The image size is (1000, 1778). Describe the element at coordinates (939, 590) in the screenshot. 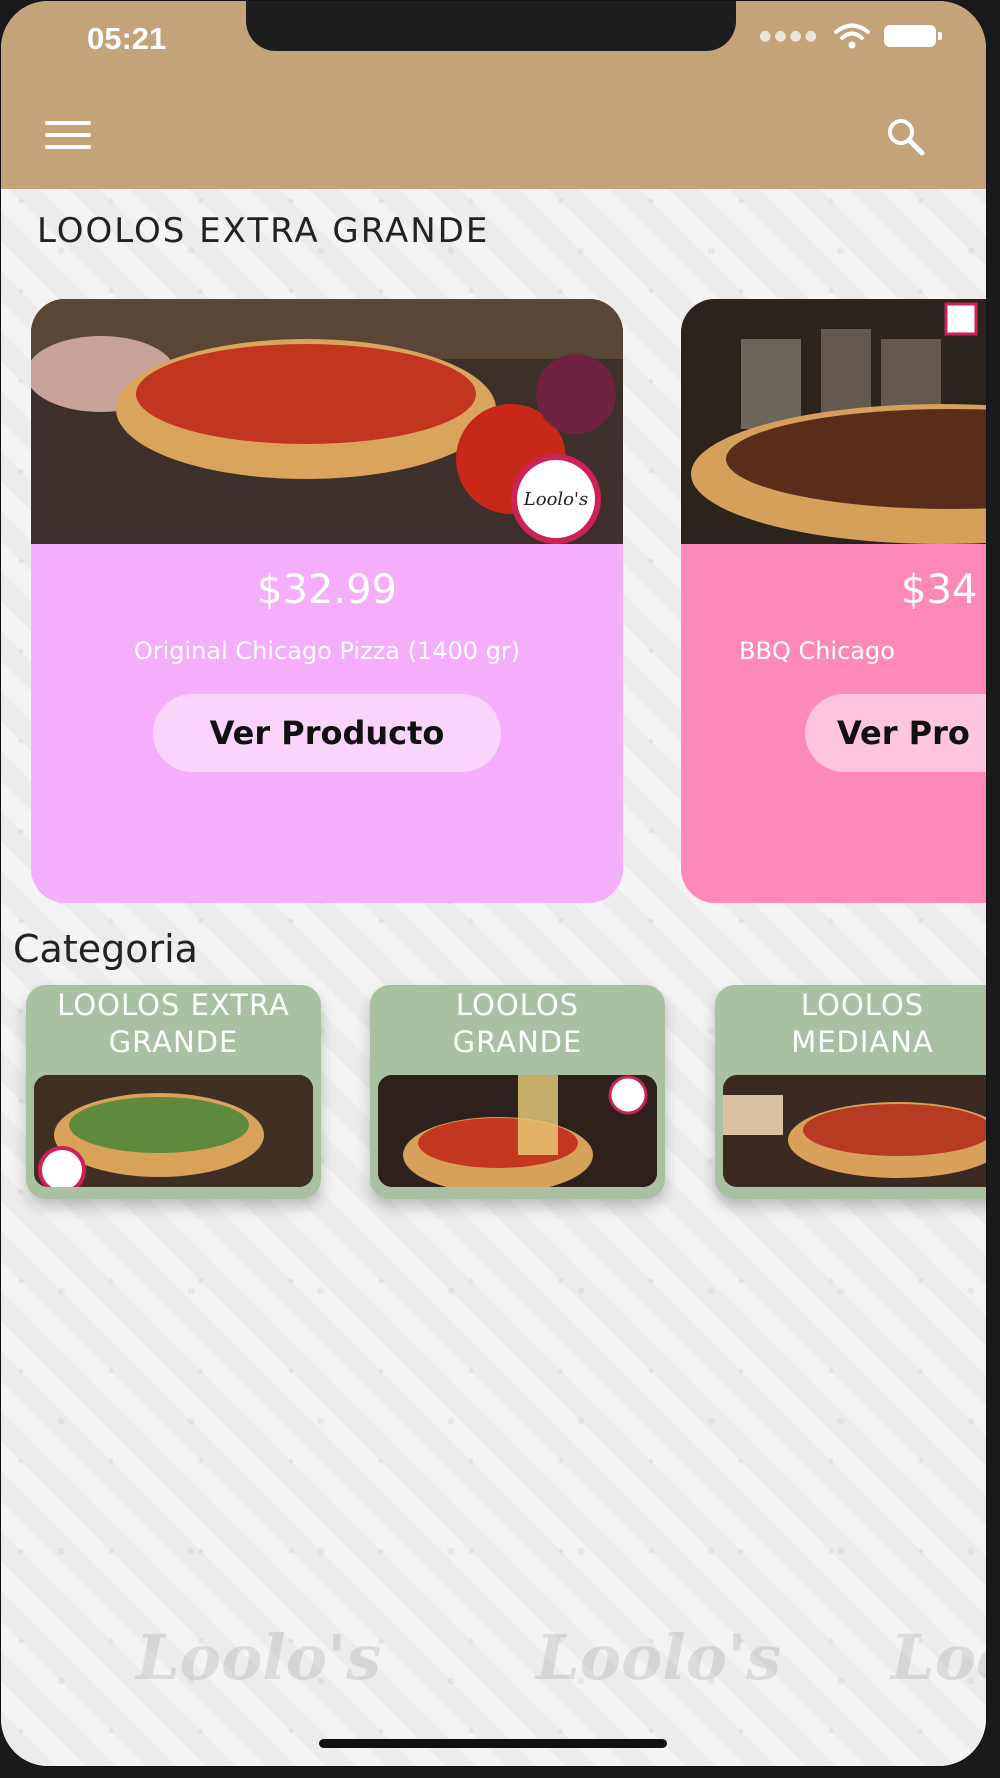

I see `product-price: $34` at that location.